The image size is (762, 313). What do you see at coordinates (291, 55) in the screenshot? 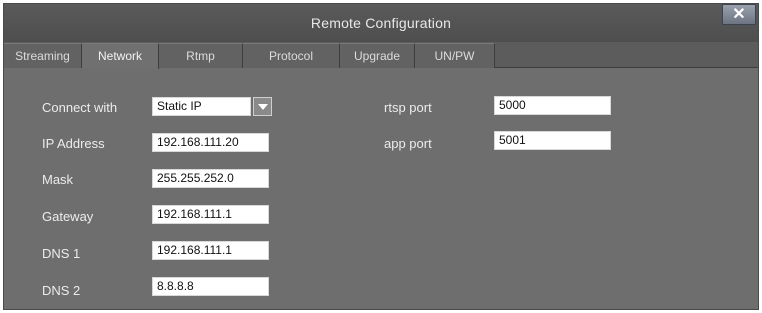
I see `tab-protocol: Protocol` at bounding box center [291, 55].